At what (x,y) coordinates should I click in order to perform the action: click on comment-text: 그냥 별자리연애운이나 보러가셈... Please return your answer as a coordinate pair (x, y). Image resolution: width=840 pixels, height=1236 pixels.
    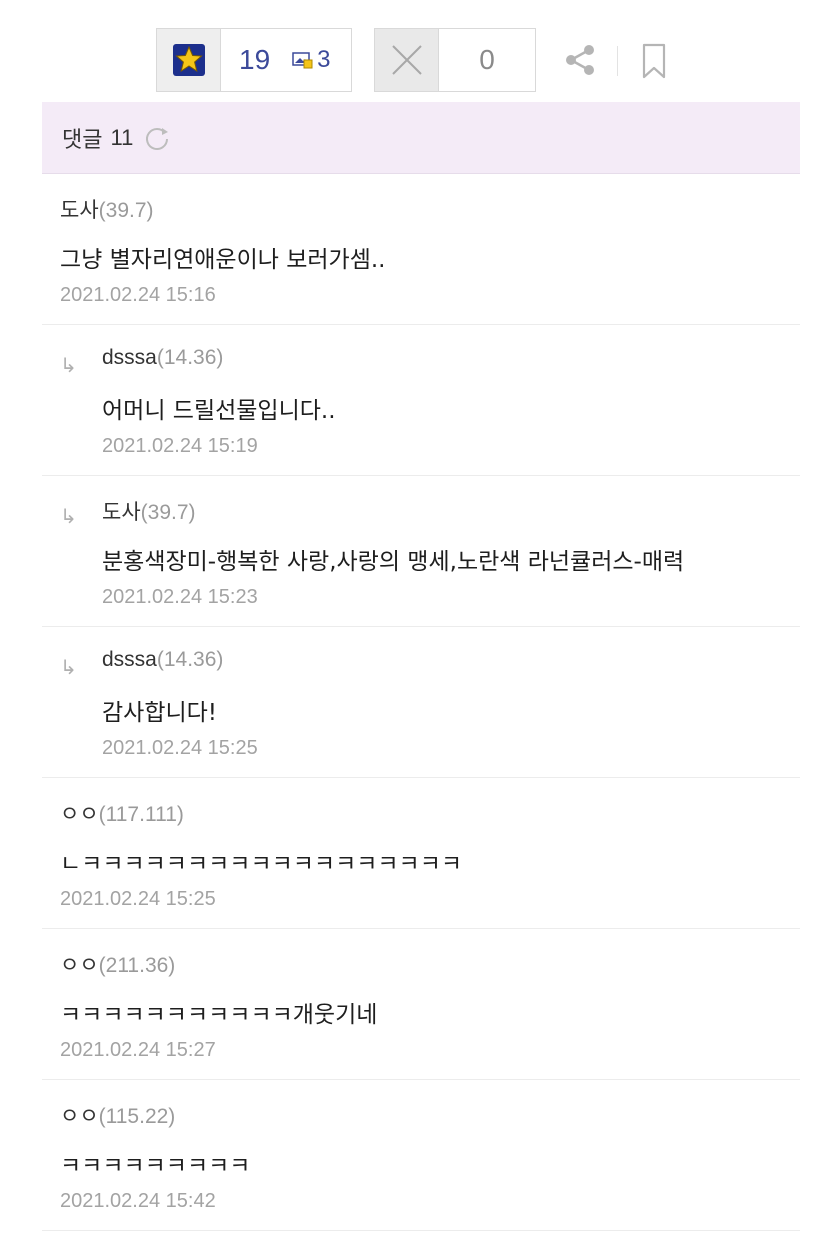
    Looking at the image, I should click on (223, 260).